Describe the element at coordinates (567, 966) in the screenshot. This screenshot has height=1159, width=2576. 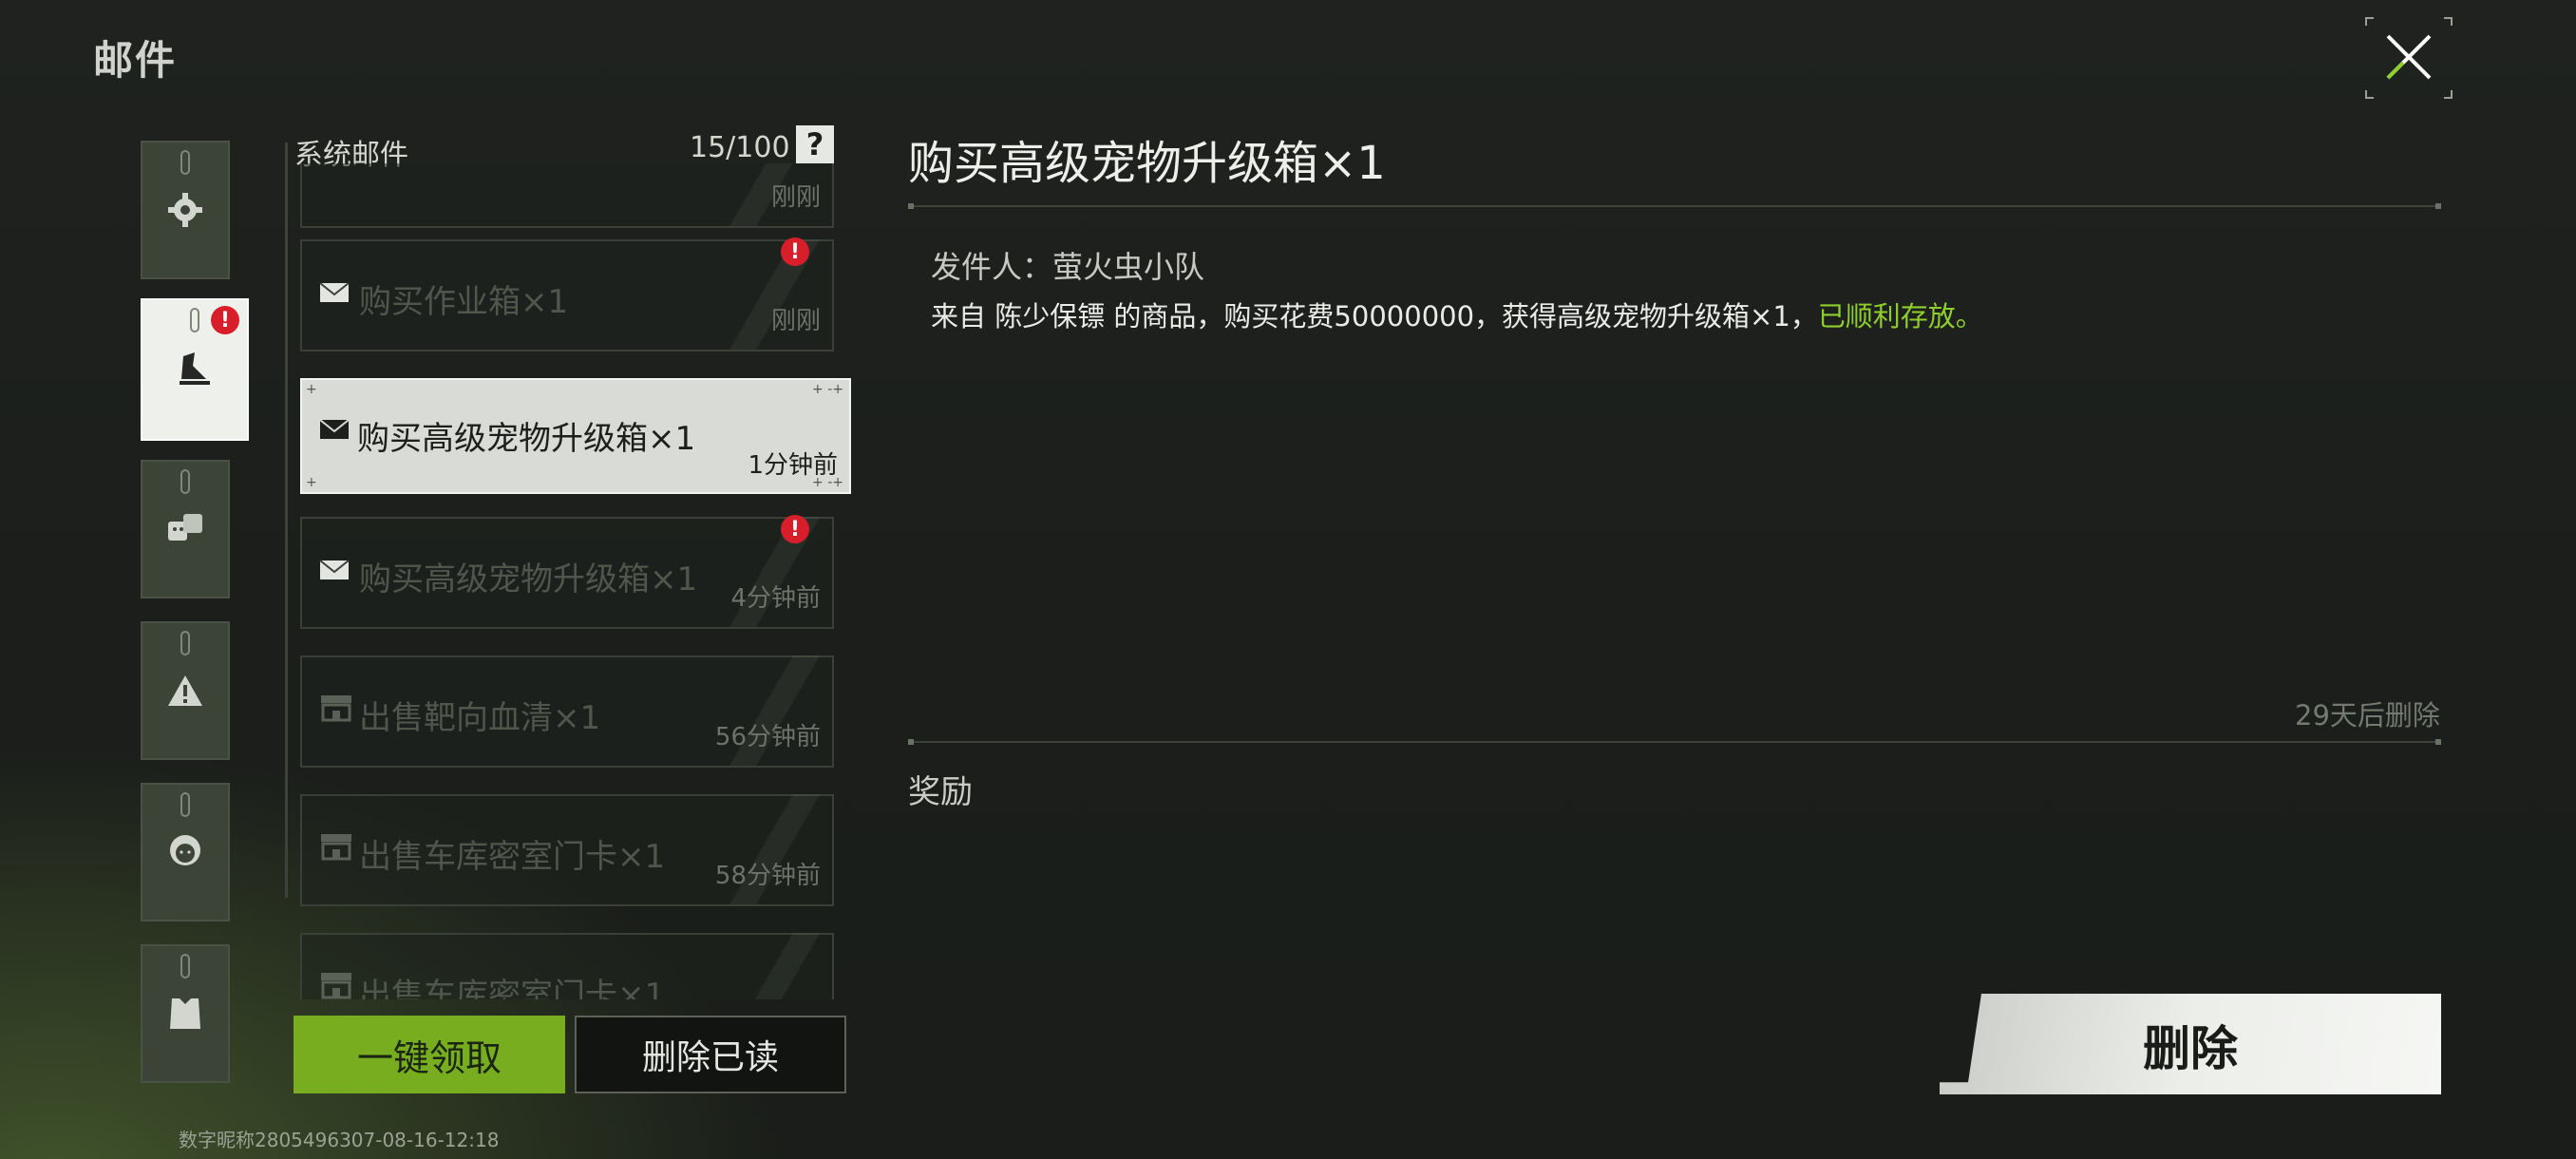
I see `mail-item: 出售车库密室门卡×1` at that location.